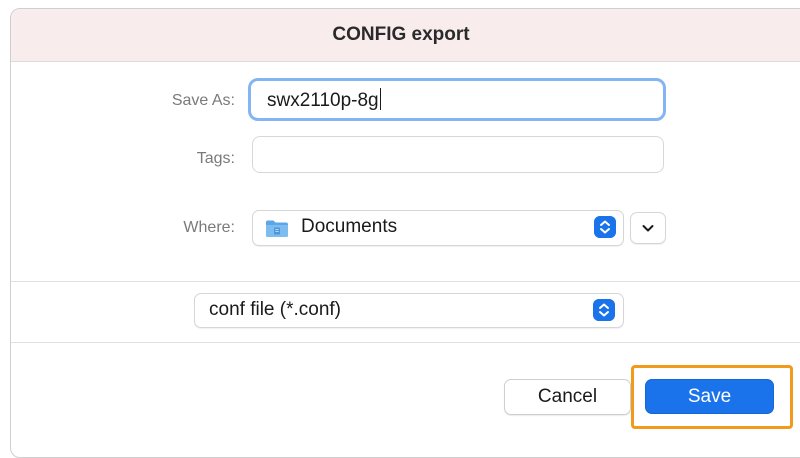  I want to click on dialog-title: CONFIG export, so click(401, 34).